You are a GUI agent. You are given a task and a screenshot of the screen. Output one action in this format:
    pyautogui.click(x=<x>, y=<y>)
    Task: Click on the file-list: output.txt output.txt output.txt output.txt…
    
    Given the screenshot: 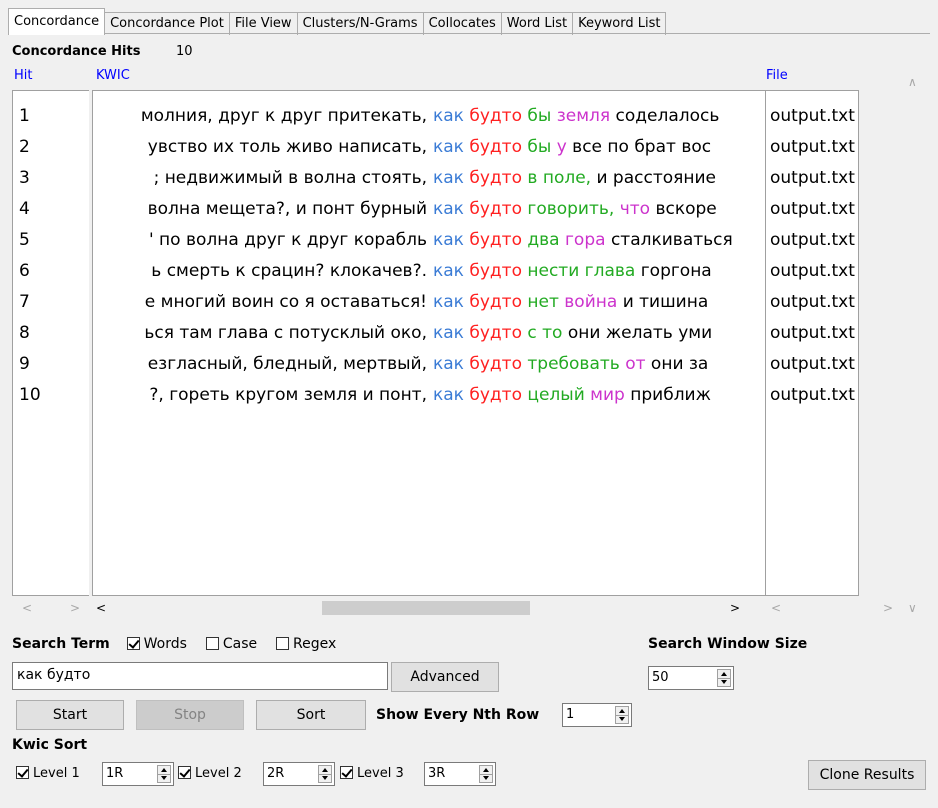 What is the action you would take?
    pyautogui.click(x=812, y=343)
    